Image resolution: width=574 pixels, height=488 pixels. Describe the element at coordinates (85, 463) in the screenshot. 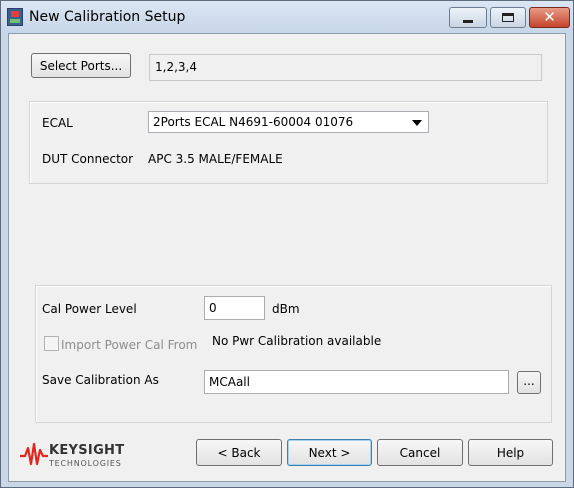

I see `logo-sub-text: TECHNOLOGIES` at that location.